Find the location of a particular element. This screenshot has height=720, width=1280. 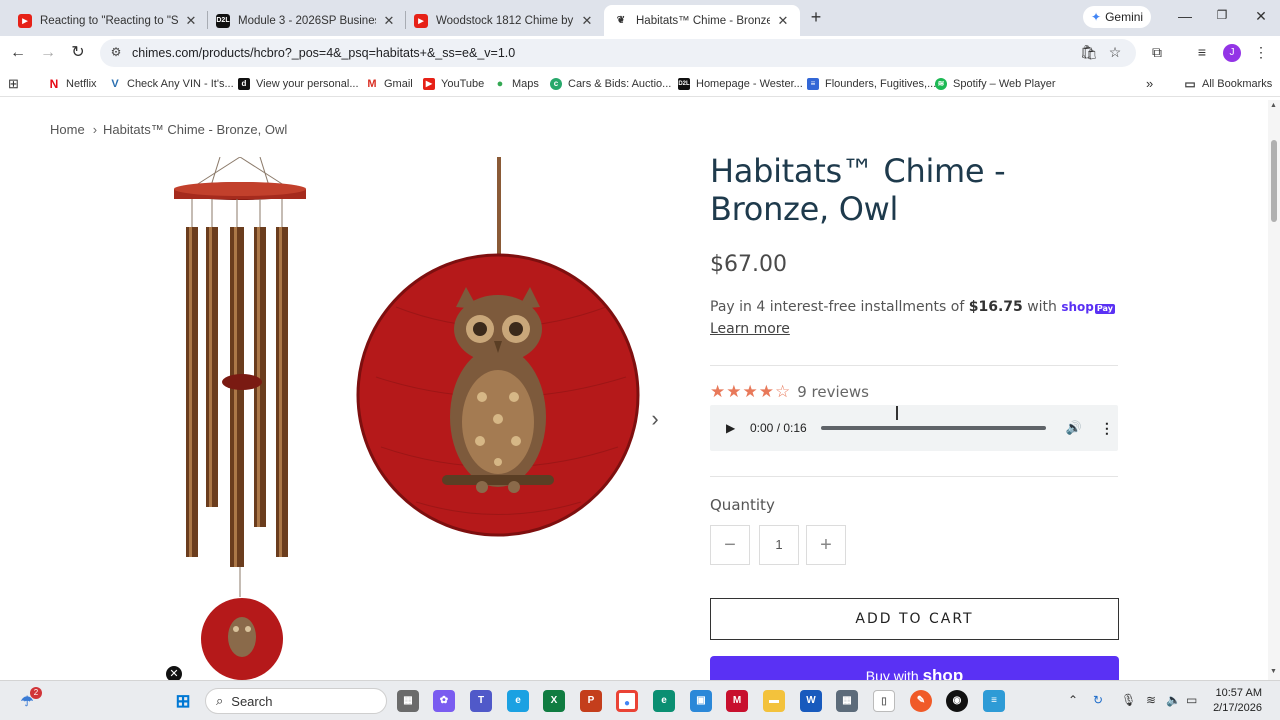

notification-badge: 2 is located at coordinates (36, 693).